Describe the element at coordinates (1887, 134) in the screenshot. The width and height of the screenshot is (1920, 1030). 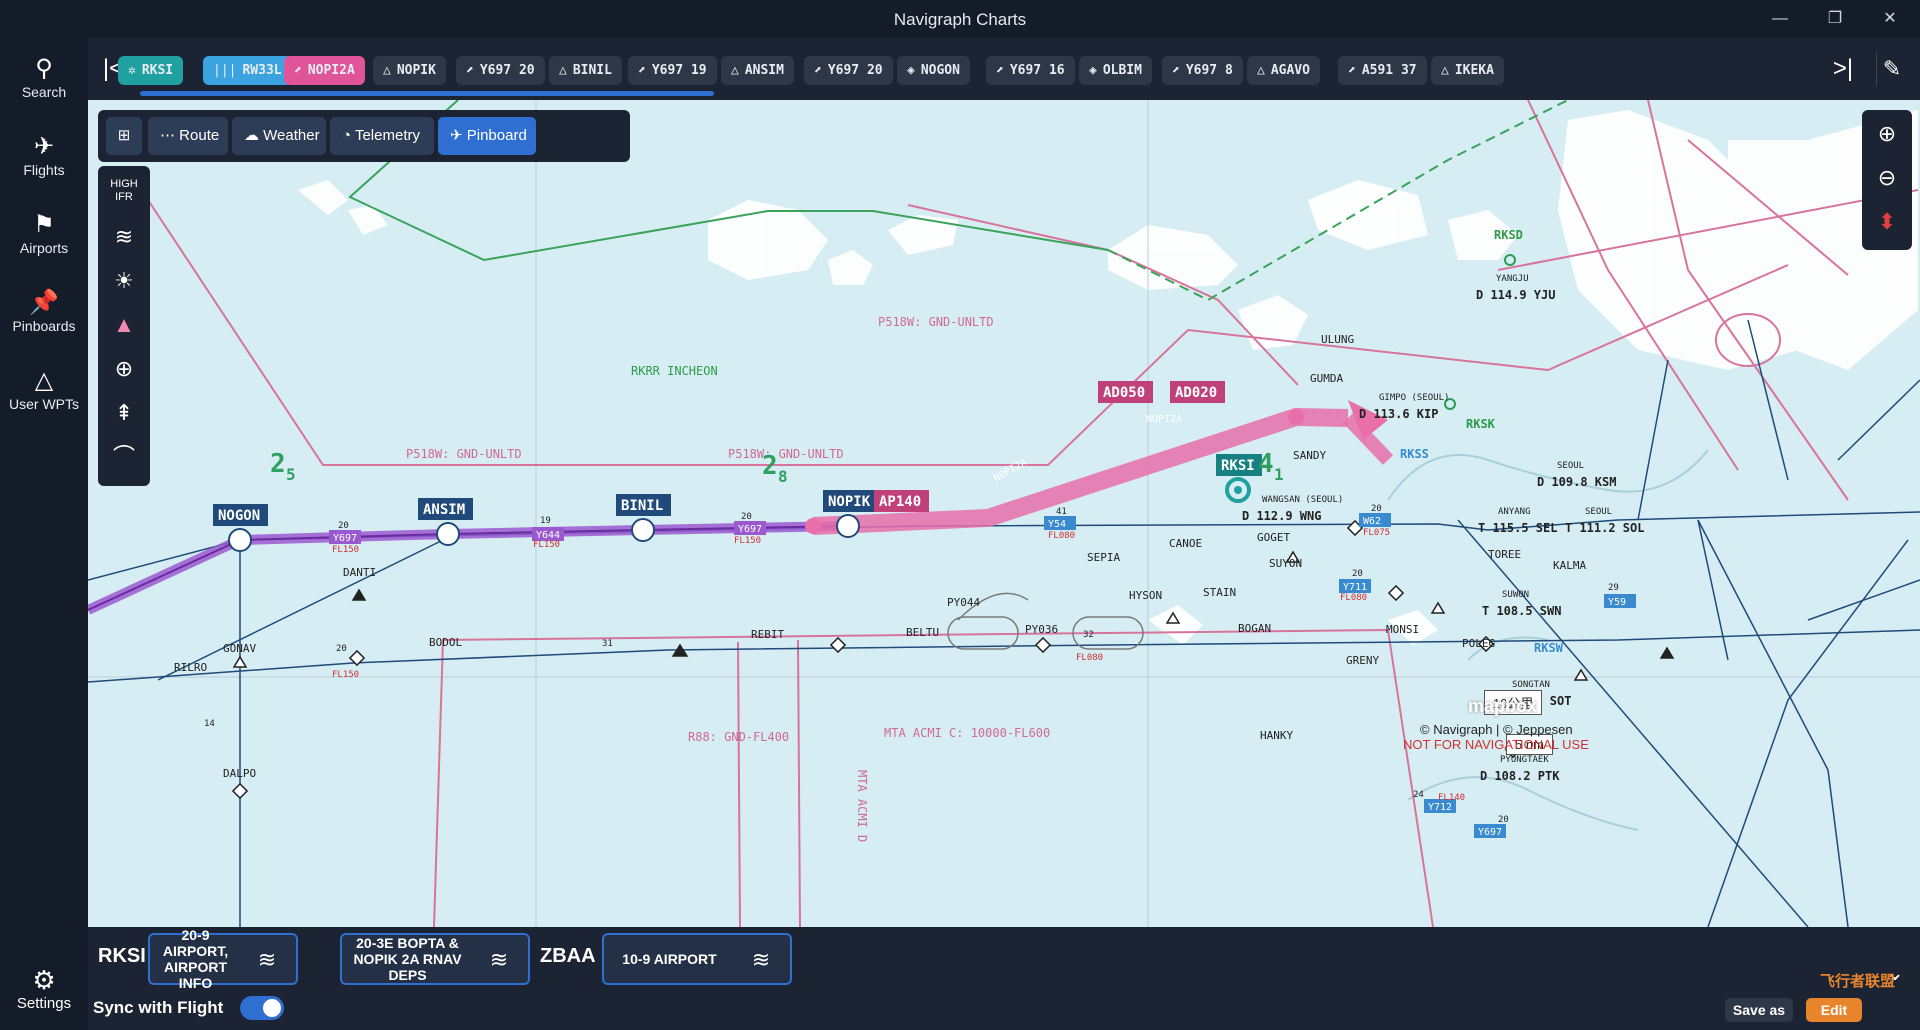
I see `zoom-in-icon: ⊕` at that location.